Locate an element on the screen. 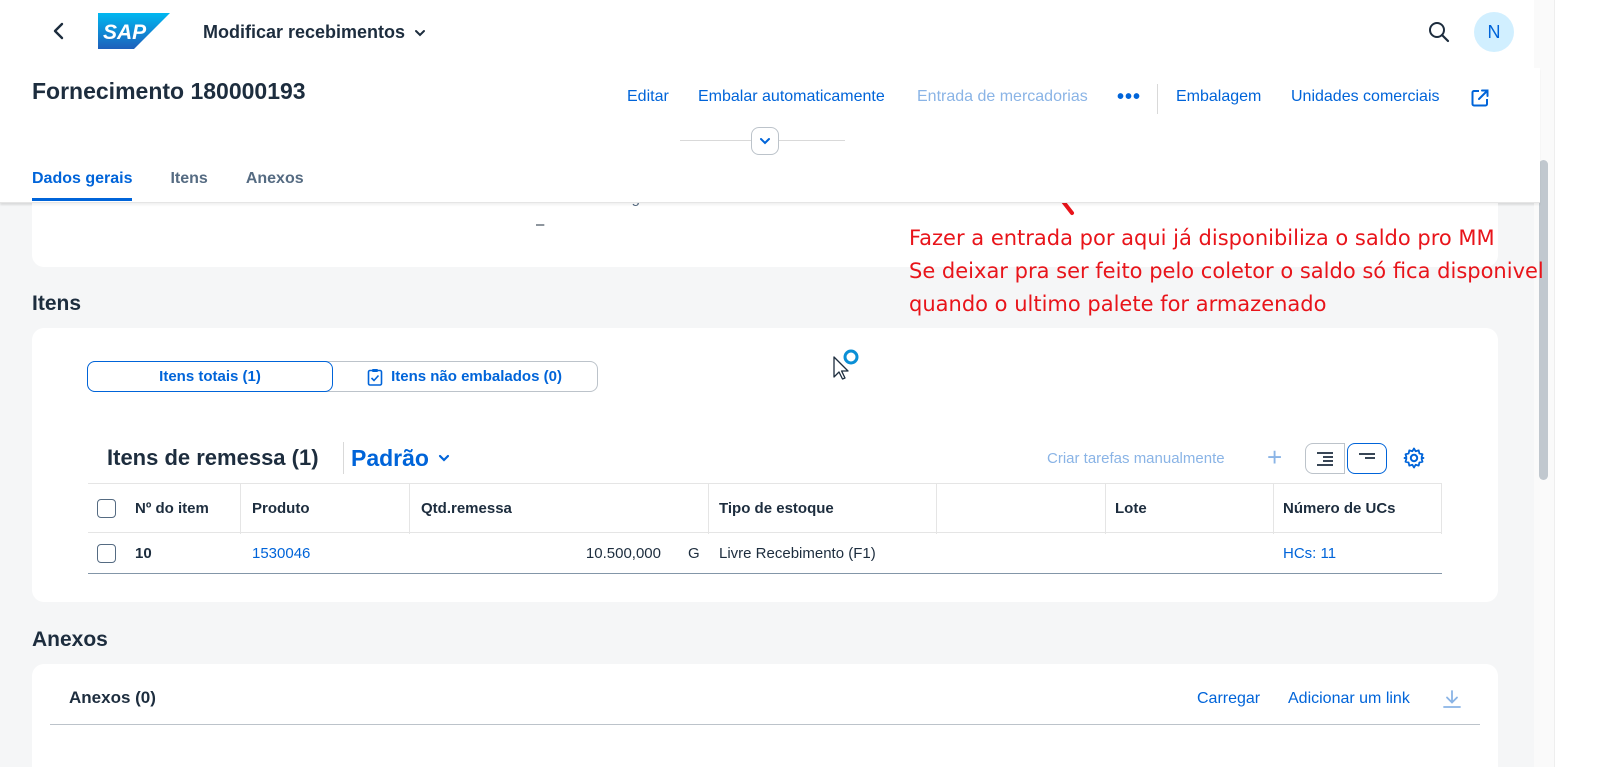 The image size is (1614, 767). goods-receipt-button: Entrada de mercadorias is located at coordinates (1002, 97).